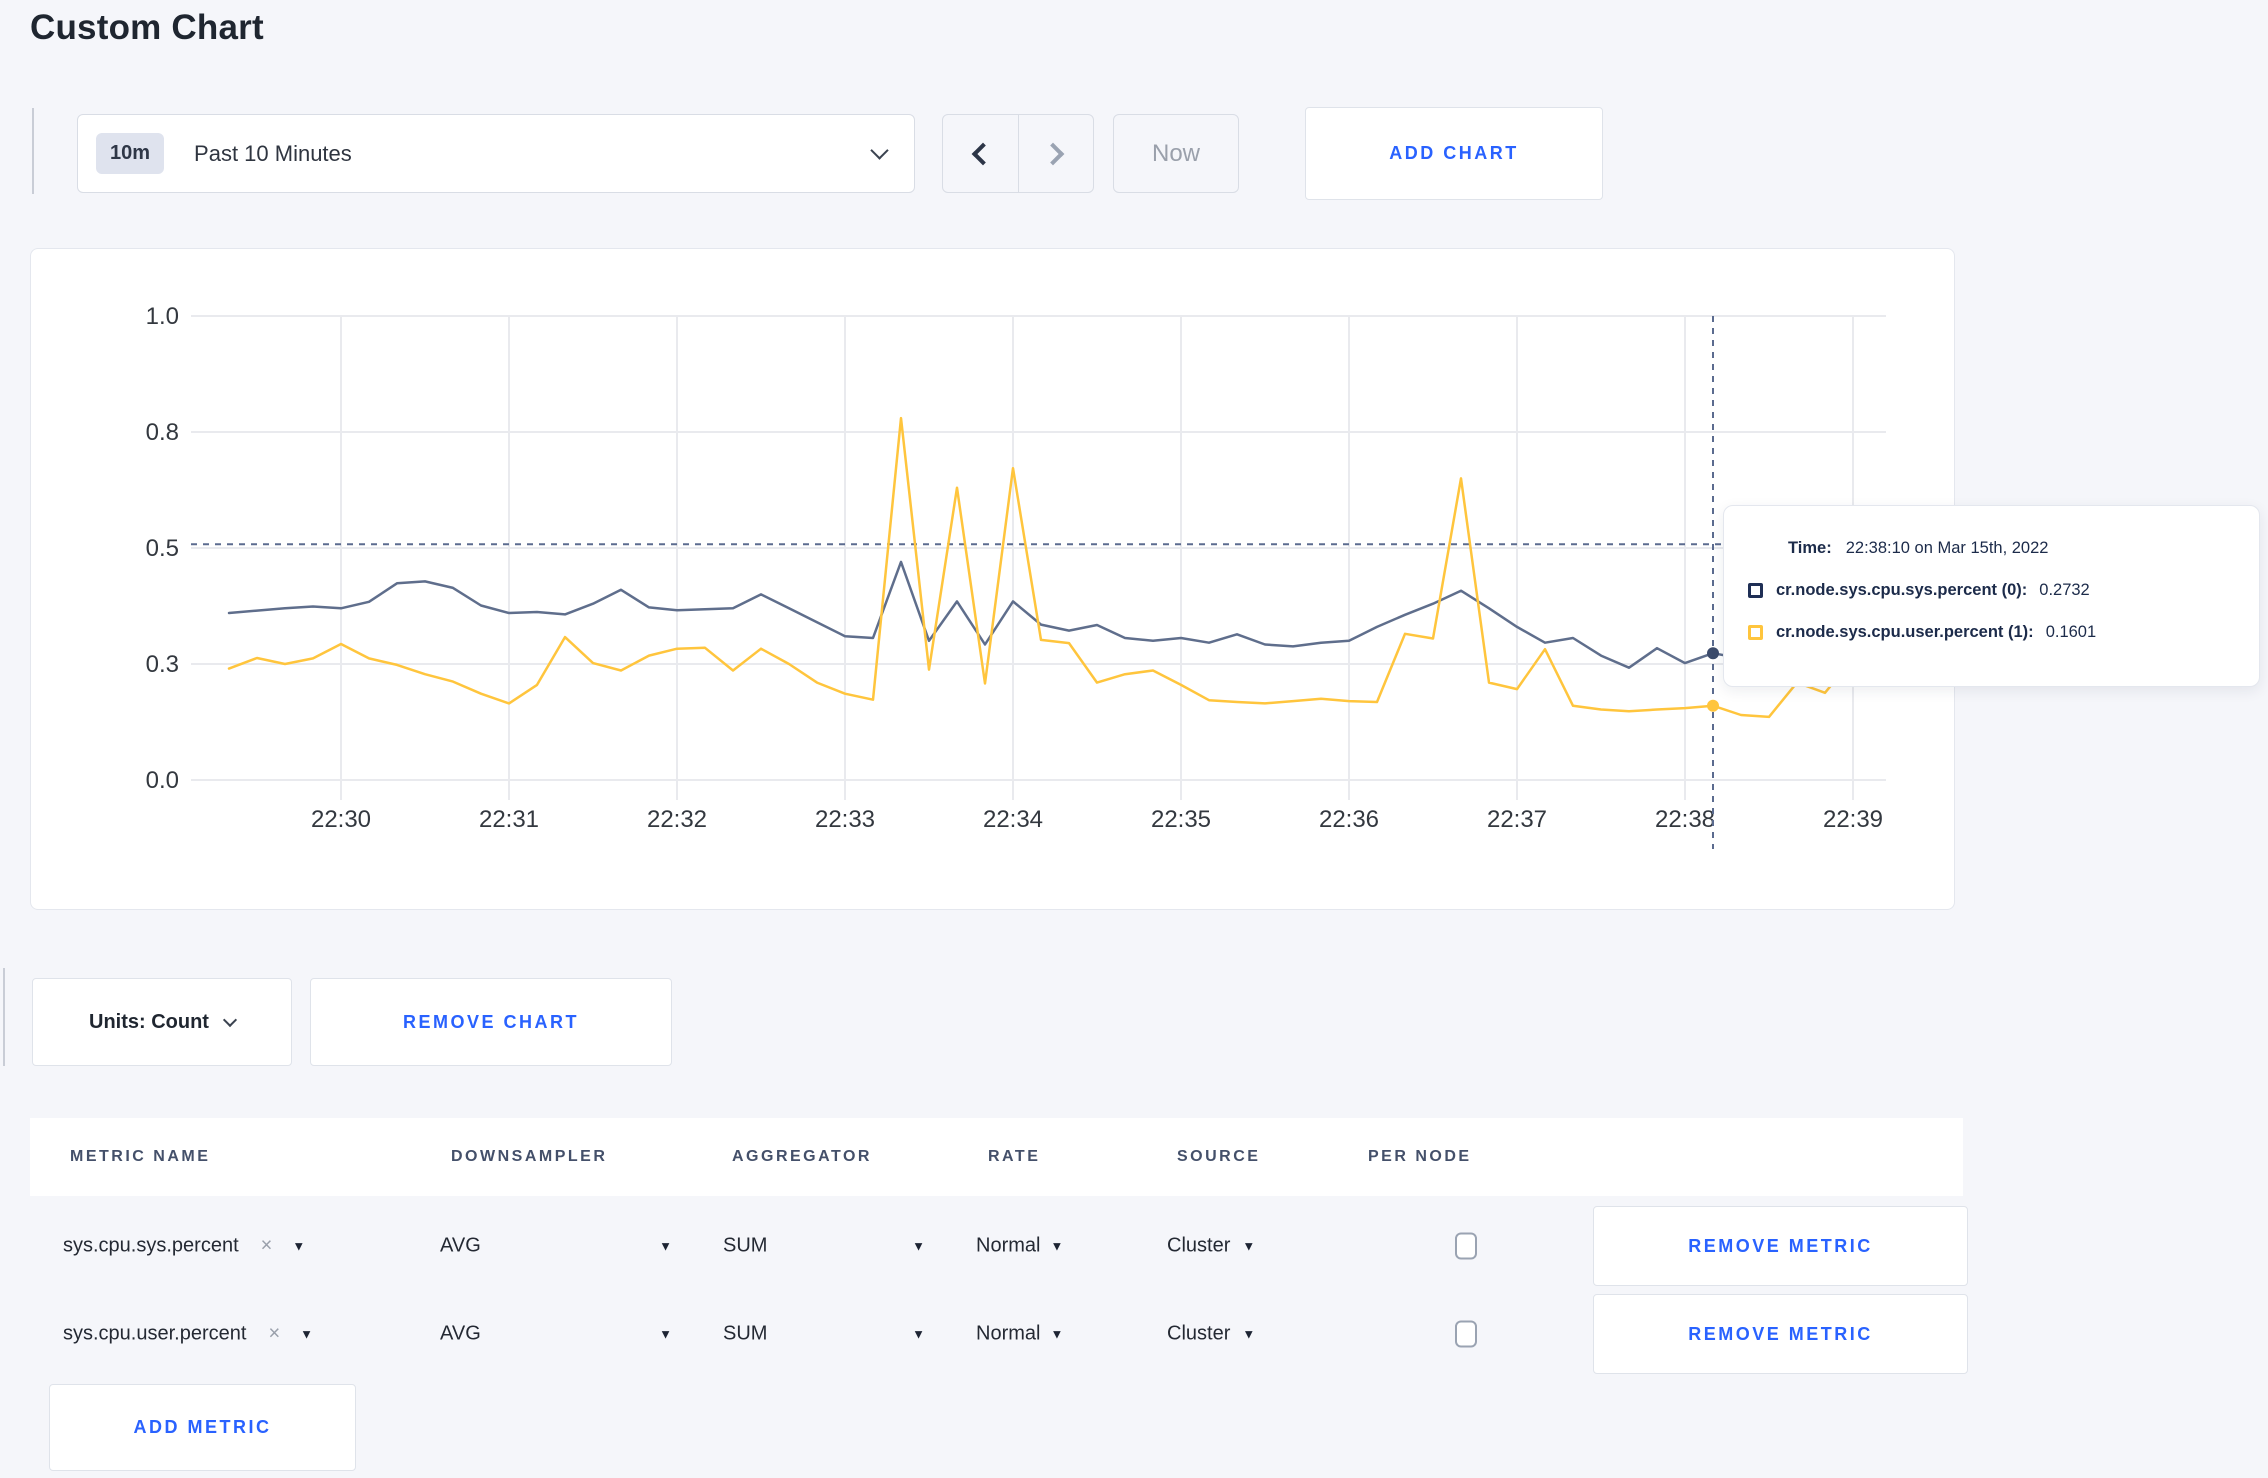 This screenshot has width=2268, height=1478. Describe the element at coordinates (1013, 819) in the screenshot. I see `x-tick-label: 22:34` at that location.